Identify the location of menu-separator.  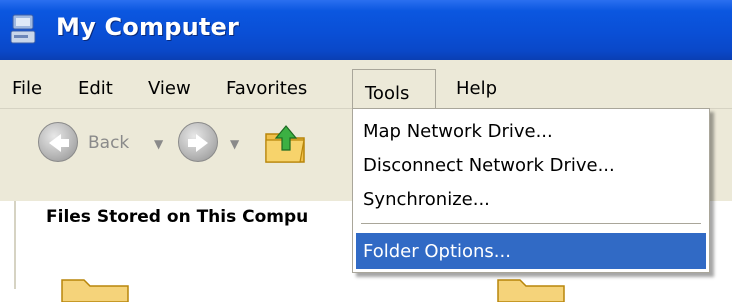
(531, 223).